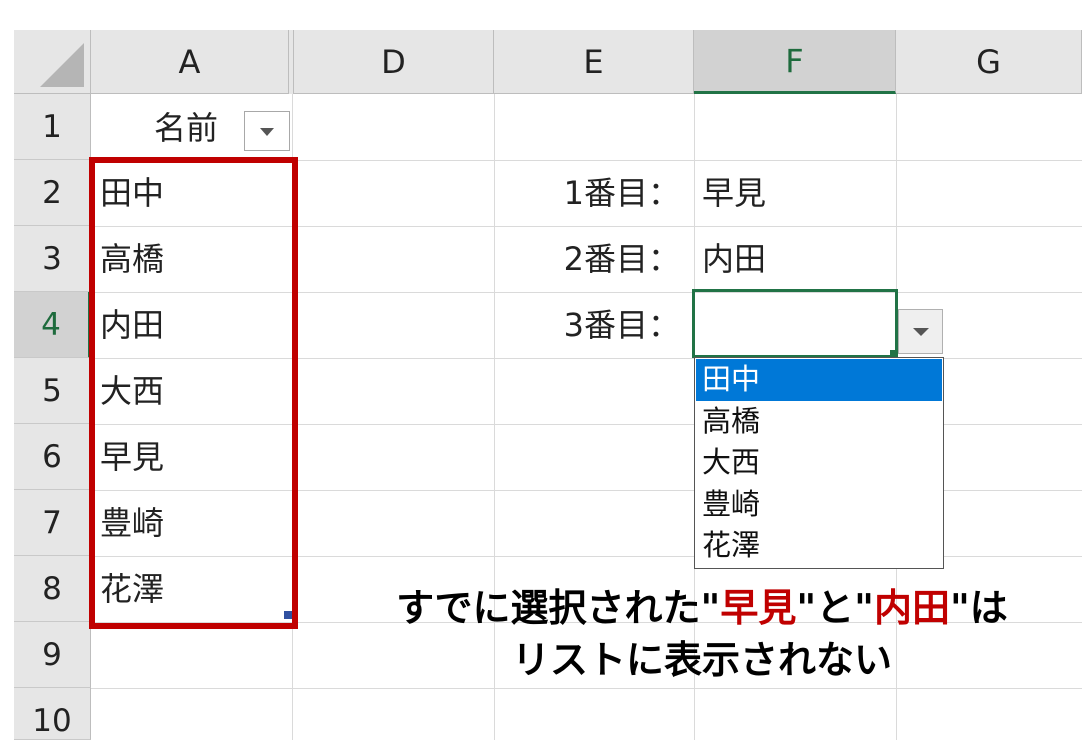 The width and height of the screenshot is (1082, 740). Describe the element at coordinates (186, 128) in the screenshot. I see `cell-a1: 名前` at that location.